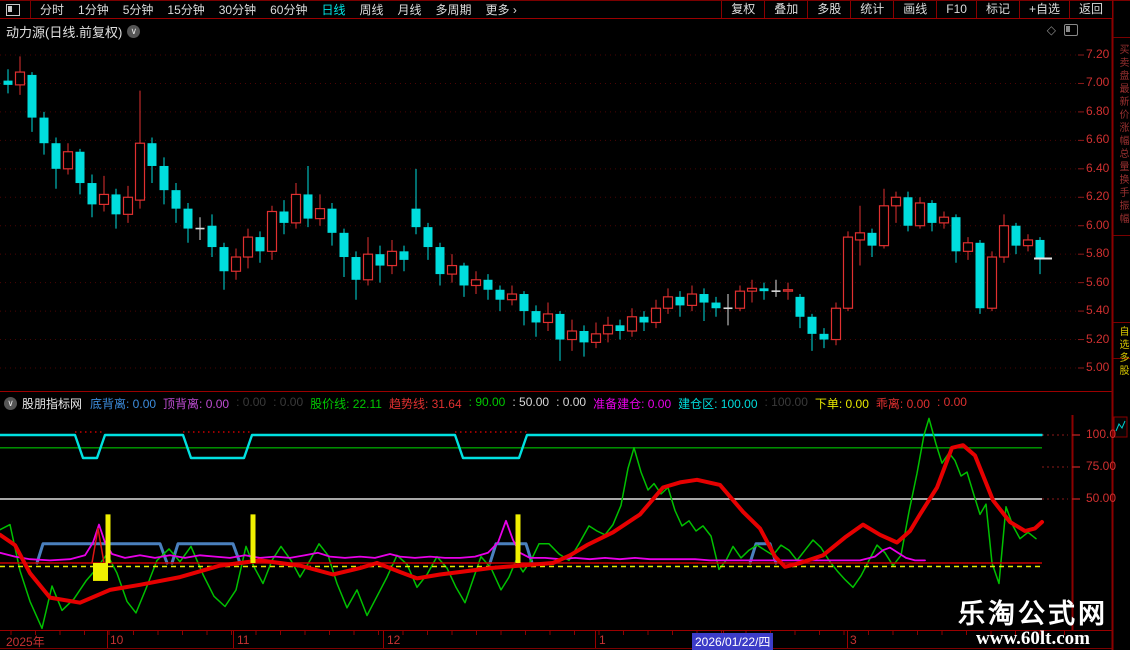 The image size is (1130, 650). Describe the element at coordinates (1098, 253) in the screenshot. I see `axis-label: 5.80` at that location.